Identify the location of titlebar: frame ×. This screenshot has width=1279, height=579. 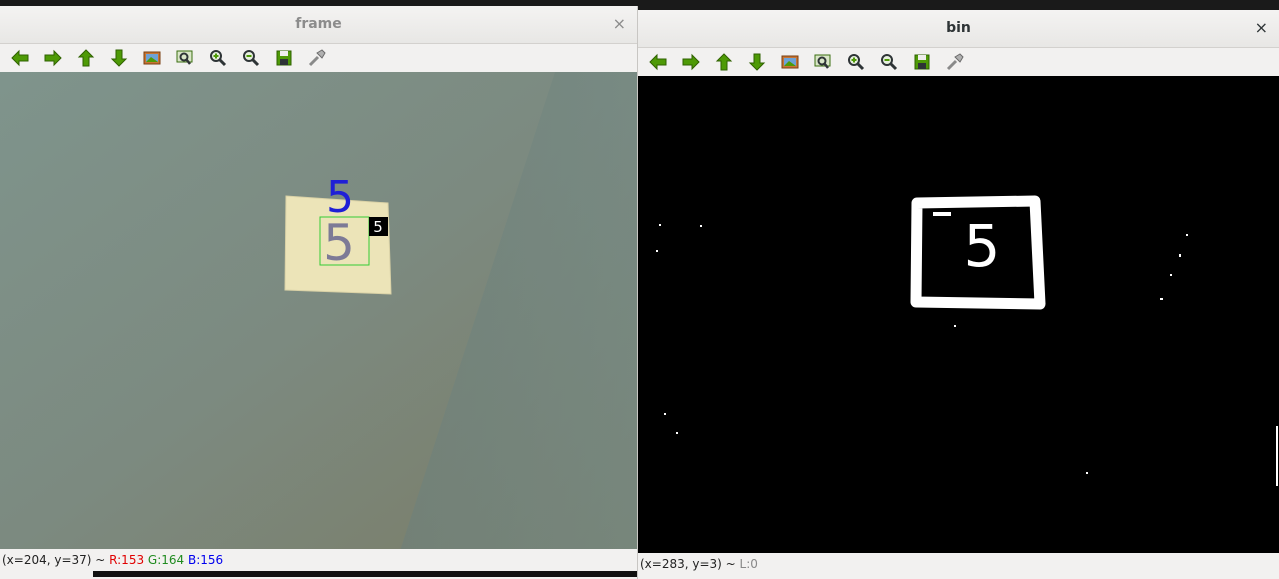
(318, 25).